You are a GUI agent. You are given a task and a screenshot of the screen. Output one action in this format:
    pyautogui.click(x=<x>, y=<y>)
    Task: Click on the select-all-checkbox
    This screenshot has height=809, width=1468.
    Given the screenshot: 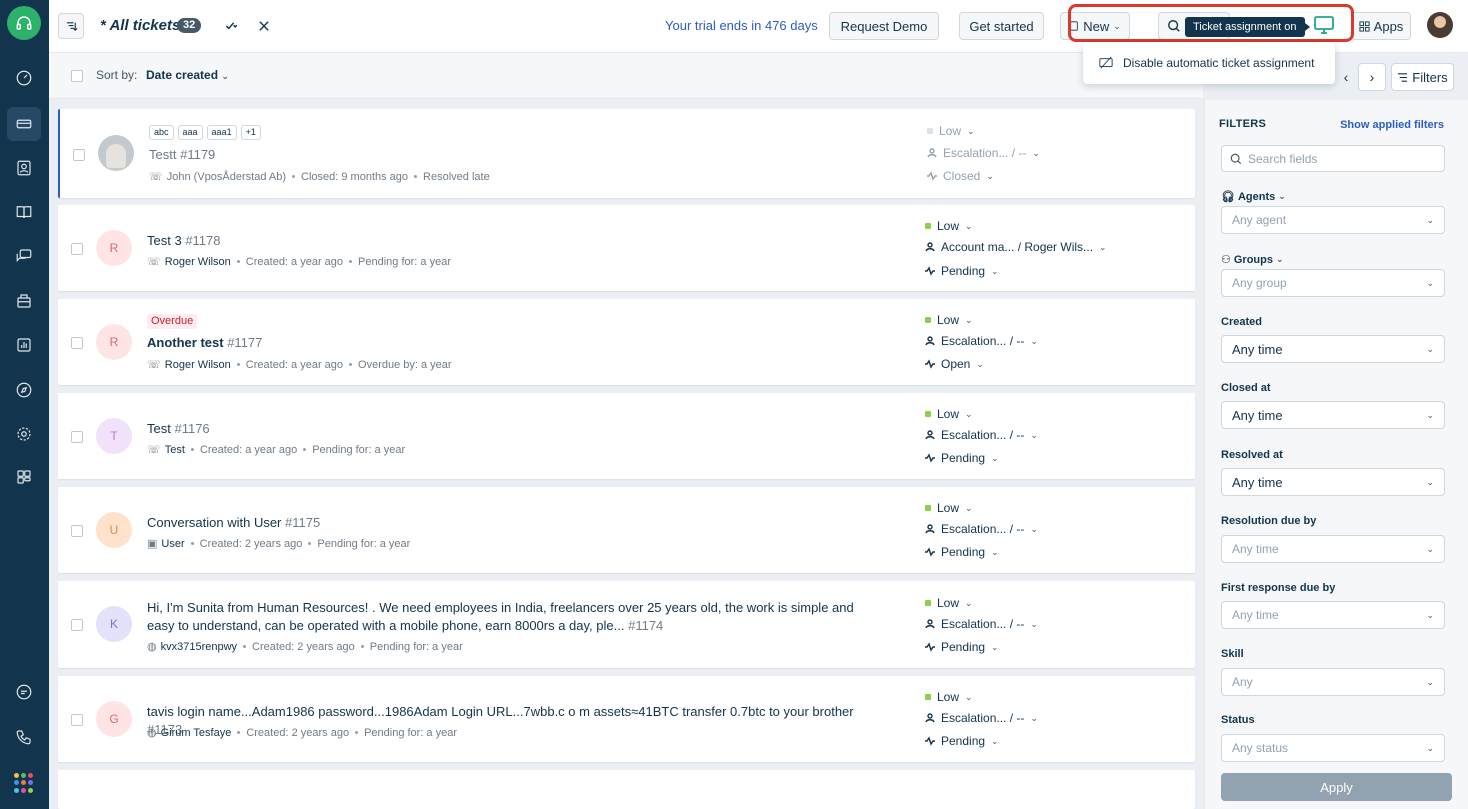 What is the action you would take?
    pyautogui.click(x=77, y=76)
    